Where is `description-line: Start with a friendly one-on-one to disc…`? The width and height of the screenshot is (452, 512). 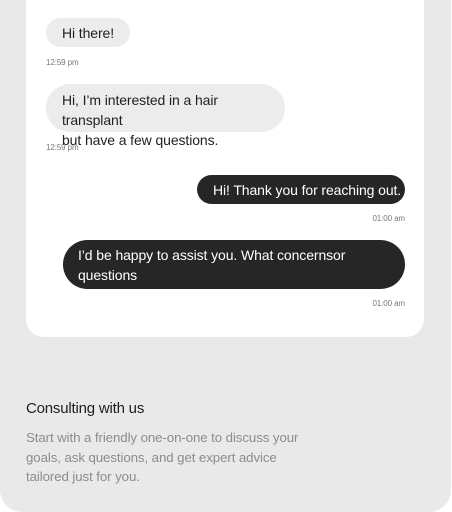
description-line: Start with a friendly one-on-one to disc… is located at coordinates (162, 437).